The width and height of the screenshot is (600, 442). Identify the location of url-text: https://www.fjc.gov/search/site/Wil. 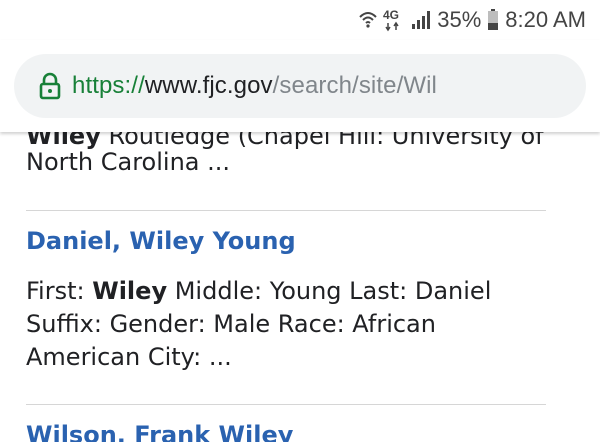
(254, 86).